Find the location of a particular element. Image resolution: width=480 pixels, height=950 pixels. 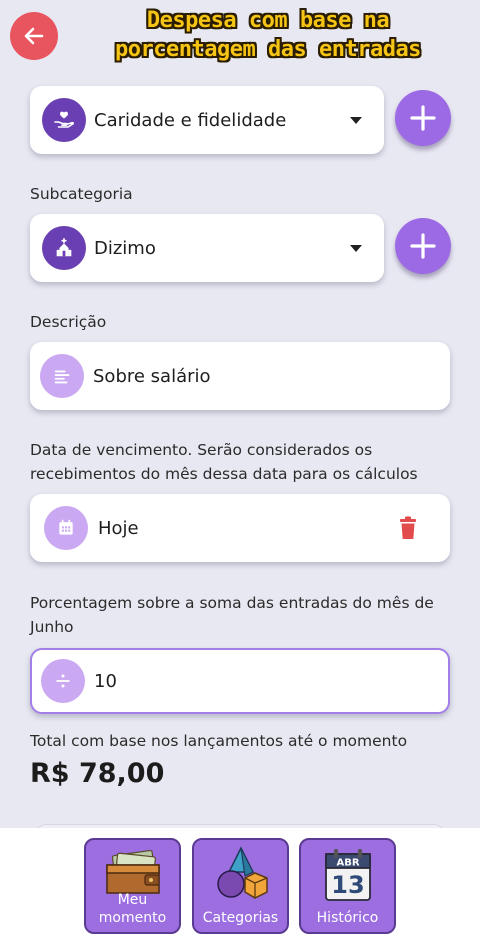

nav-meu-momento-label: Meu momento is located at coordinates (132, 909).